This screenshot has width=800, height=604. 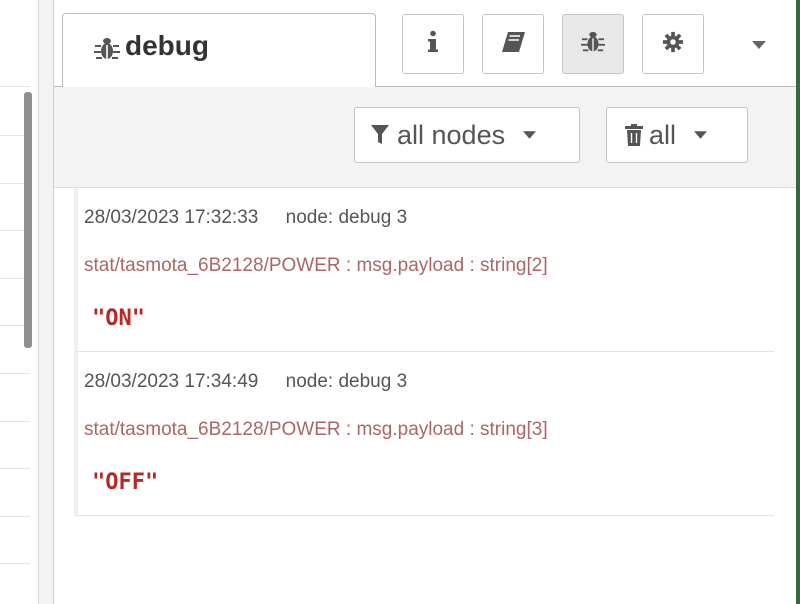 I want to click on flow-canvas-edge, so click(x=19, y=302).